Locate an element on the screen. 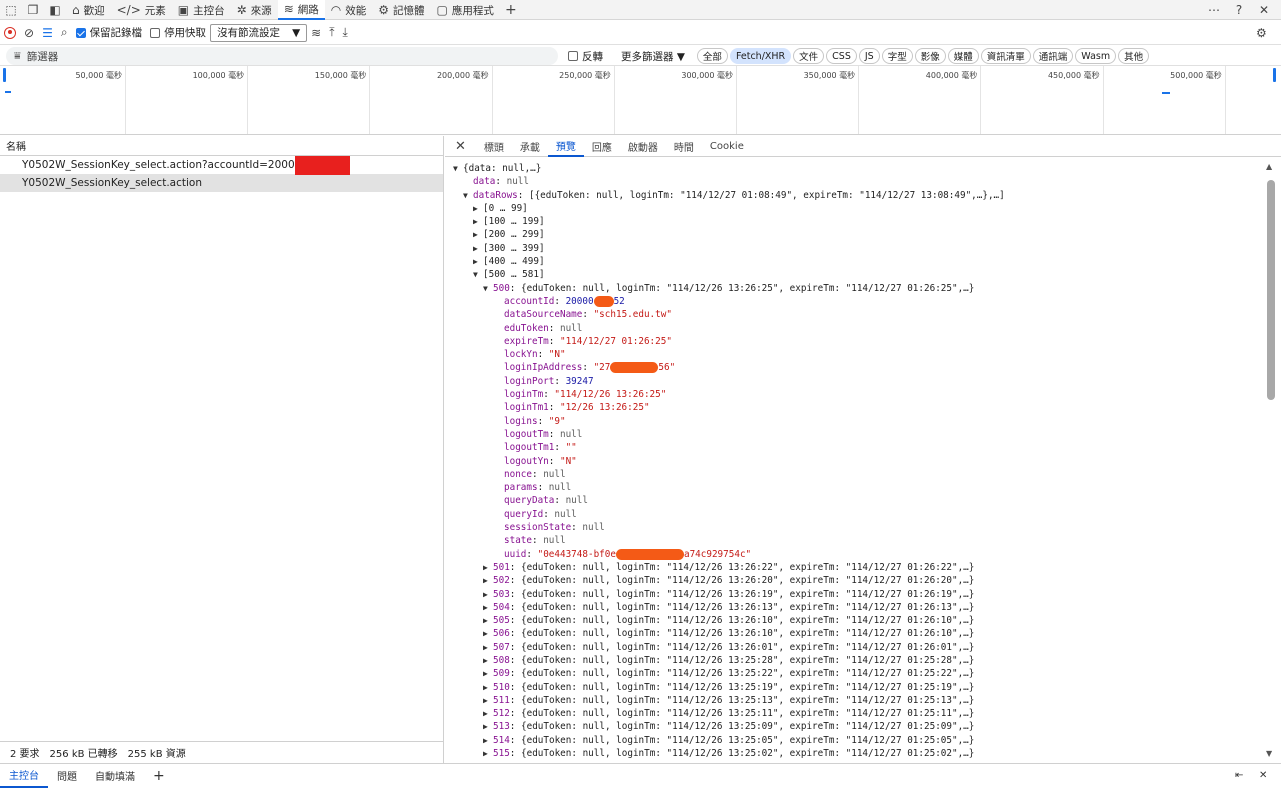  record-icon is located at coordinates (10, 33).